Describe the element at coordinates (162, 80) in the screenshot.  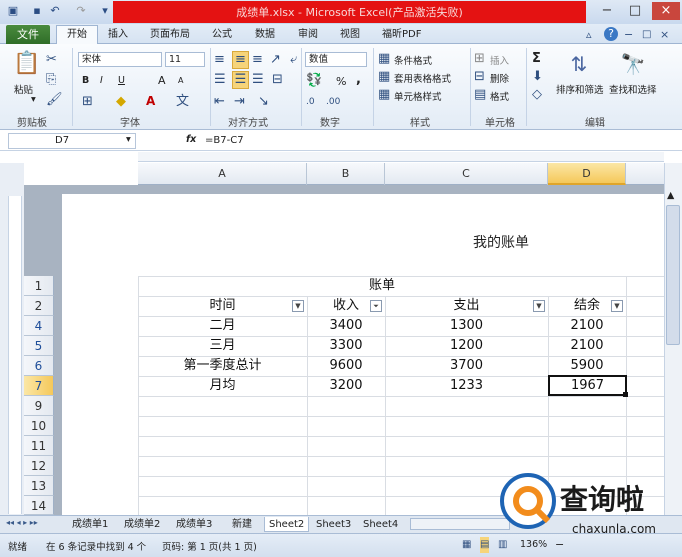
I see `grow-font-button: A` at that location.